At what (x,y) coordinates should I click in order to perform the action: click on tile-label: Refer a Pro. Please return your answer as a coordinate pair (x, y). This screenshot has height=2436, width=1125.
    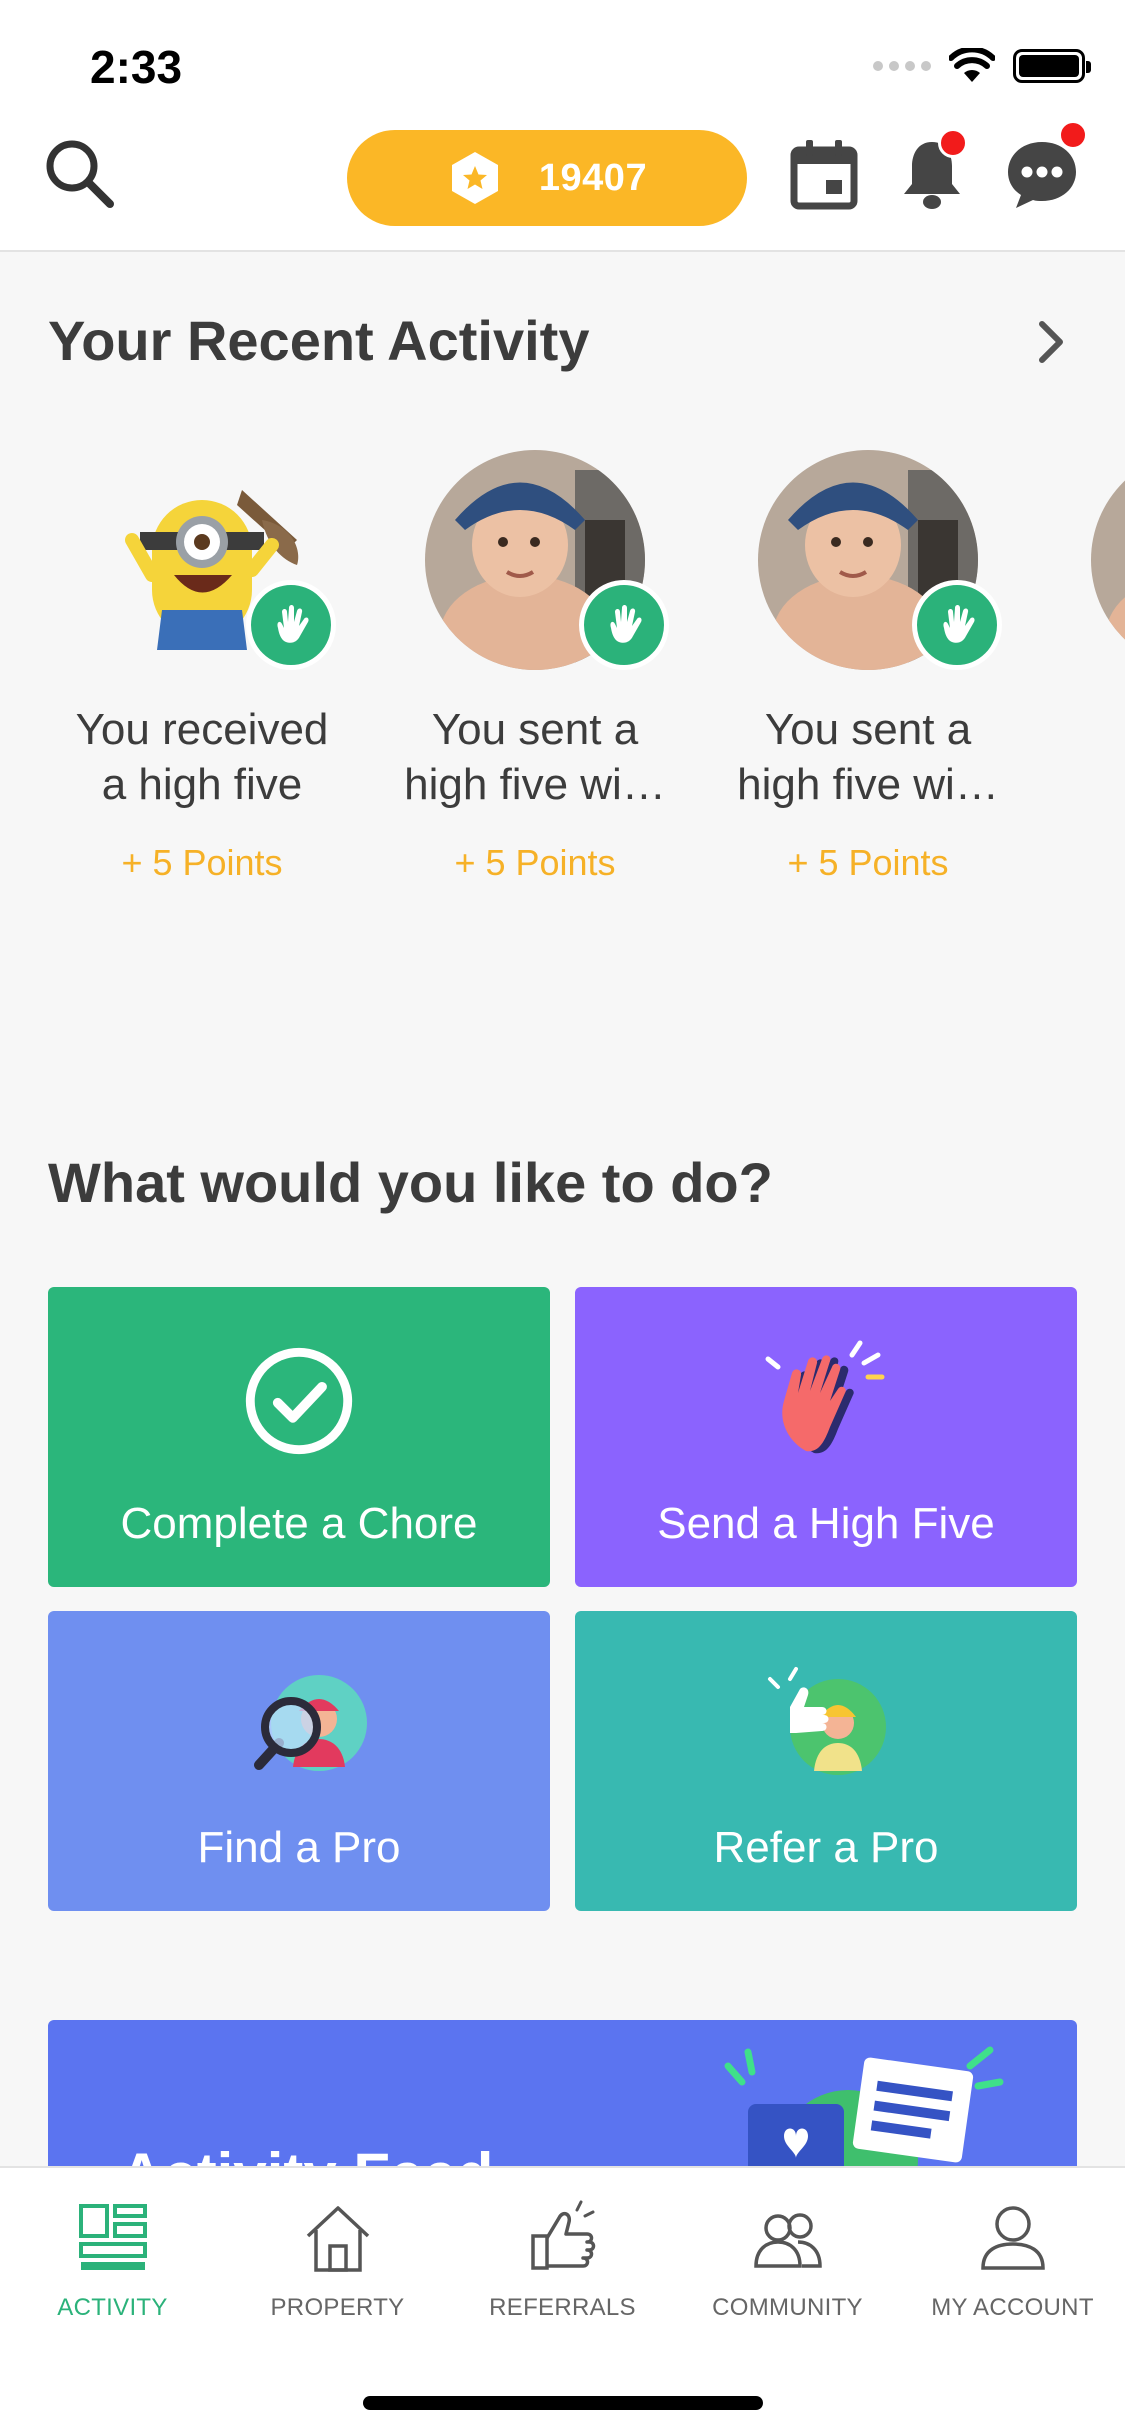
    Looking at the image, I should click on (826, 1847).